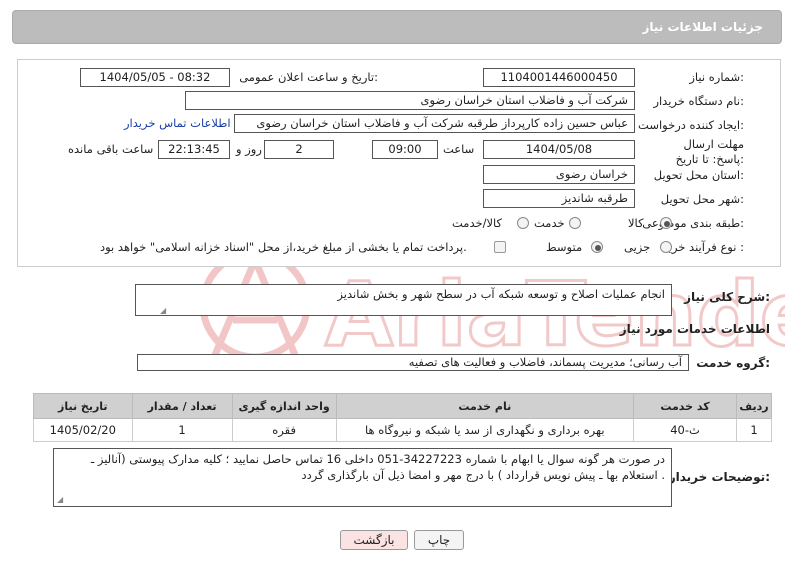 This screenshot has width=788, height=566. I want to click on process-radio-minor, so click(666, 247).